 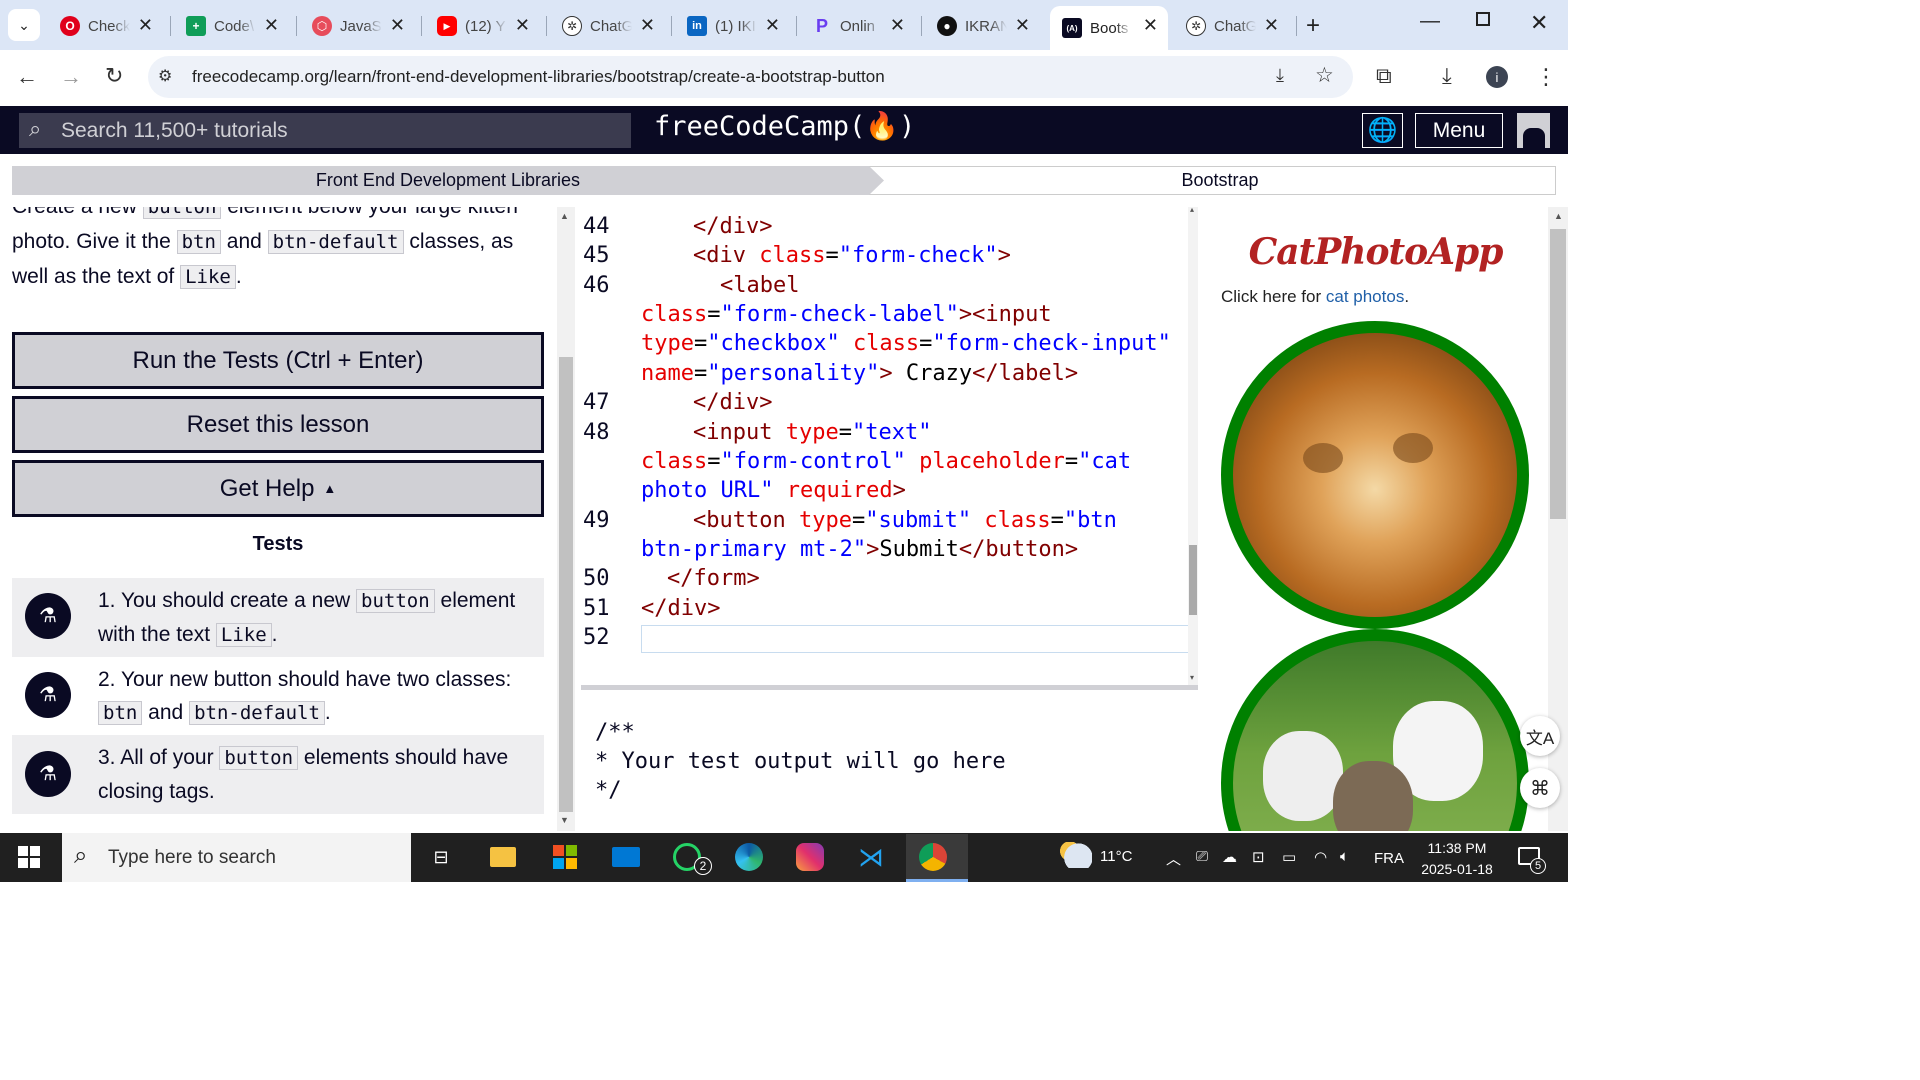 What do you see at coordinates (784, 126) in the screenshot?
I see `fcc-logo: freeCodeCamp(🔥)` at bounding box center [784, 126].